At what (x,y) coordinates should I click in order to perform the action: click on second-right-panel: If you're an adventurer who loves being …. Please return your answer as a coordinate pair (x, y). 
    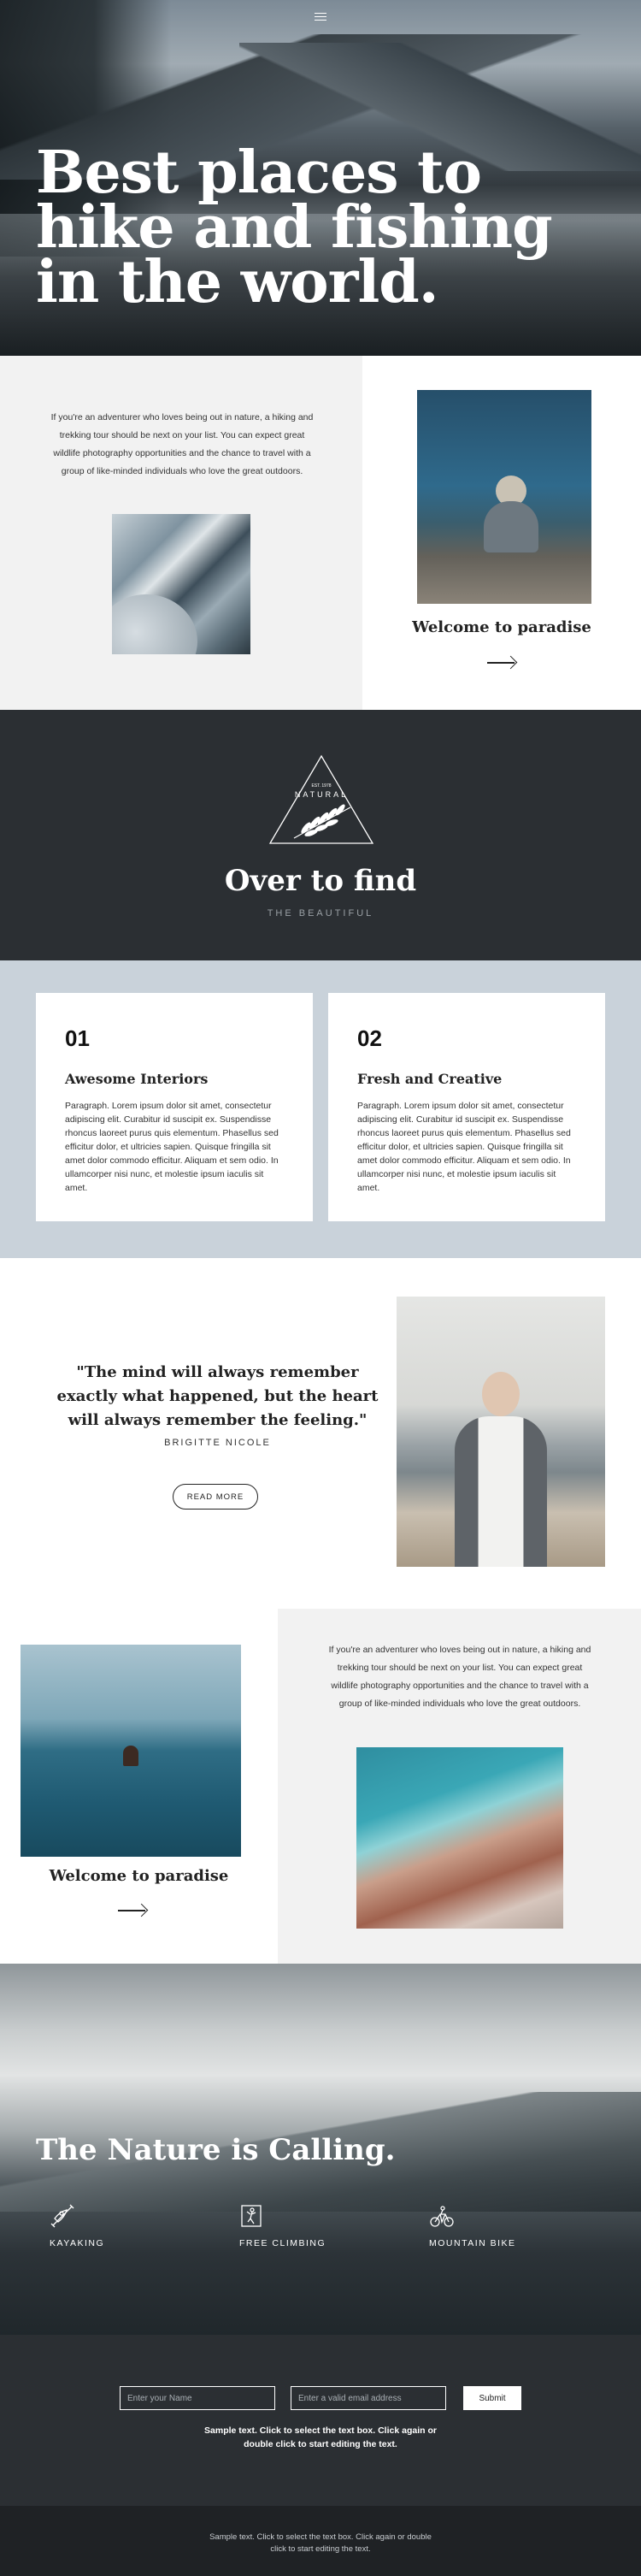
    Looking at the image, I should click on (459, 1786).